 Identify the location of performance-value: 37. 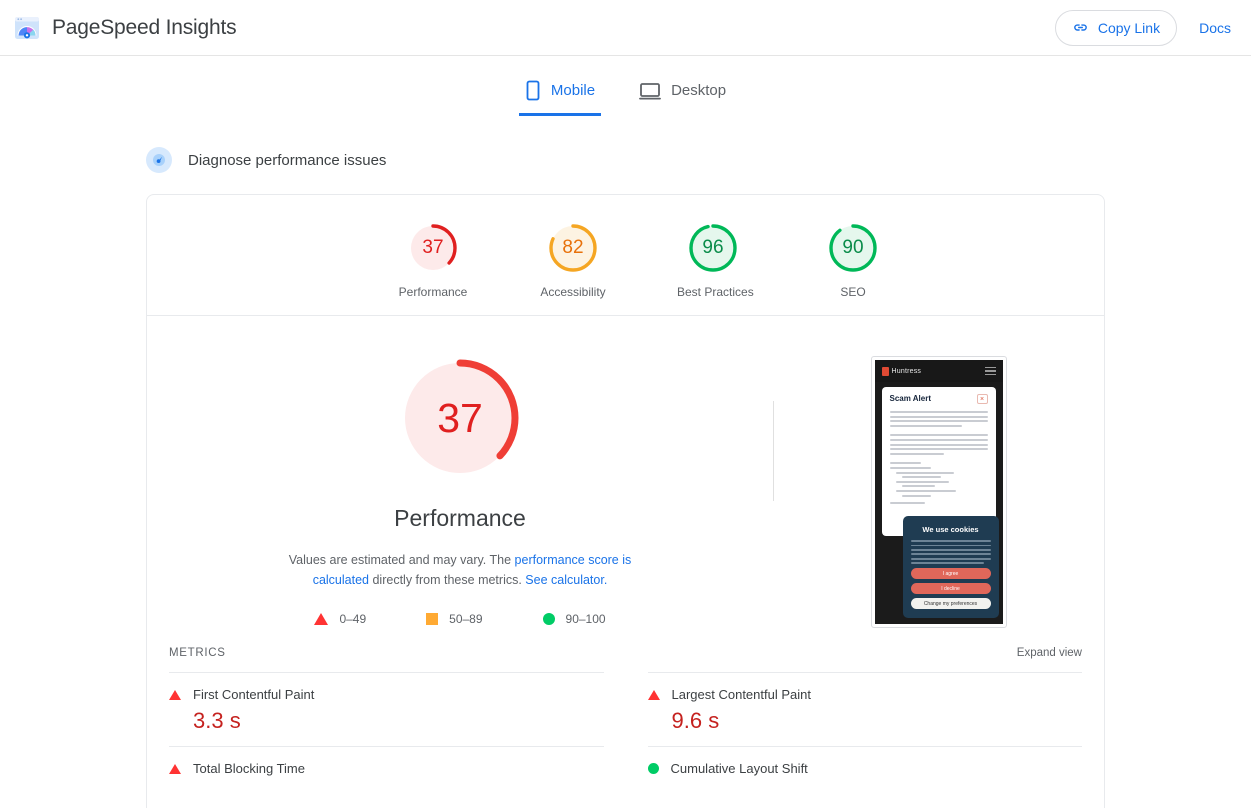
(460, 417).